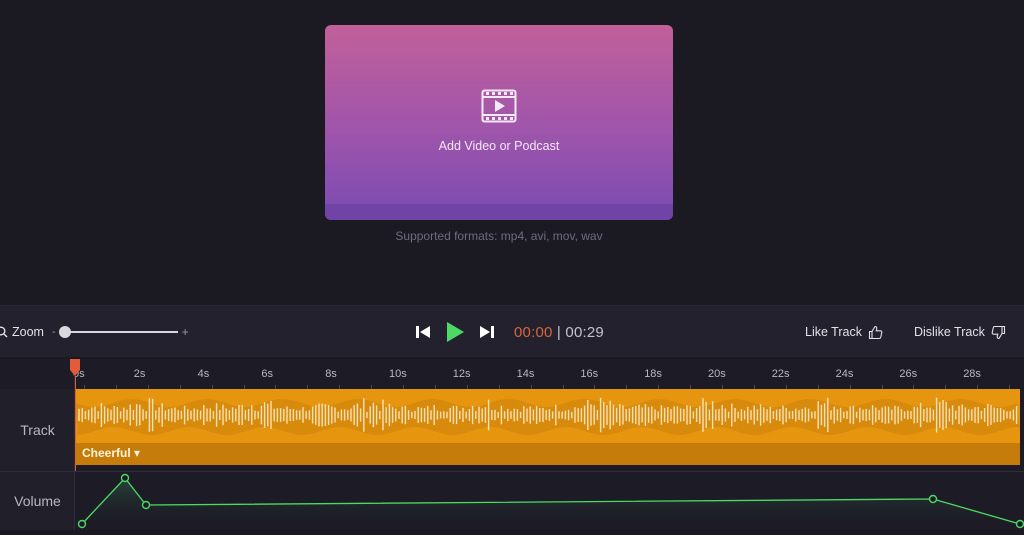  I want to click on thumbs-up-icon, so click(875, 332).